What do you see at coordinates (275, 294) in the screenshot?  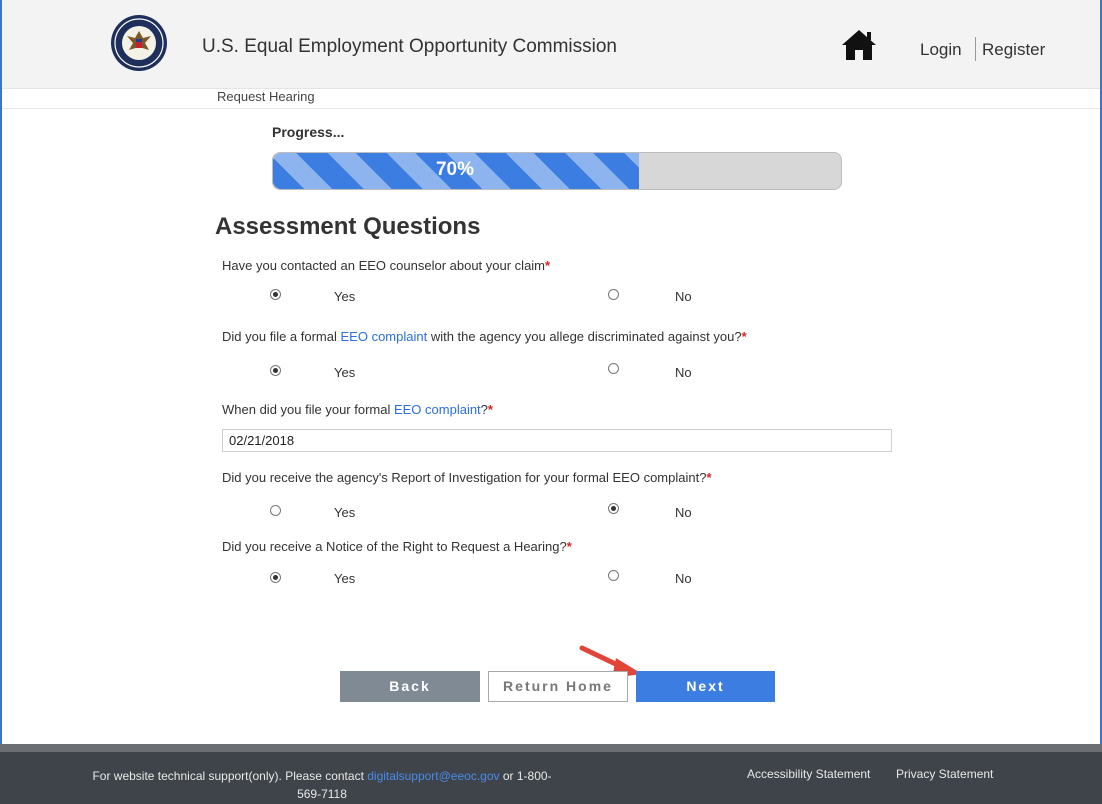 I see `q1-yes-radio` at bounding box center [275, 294].